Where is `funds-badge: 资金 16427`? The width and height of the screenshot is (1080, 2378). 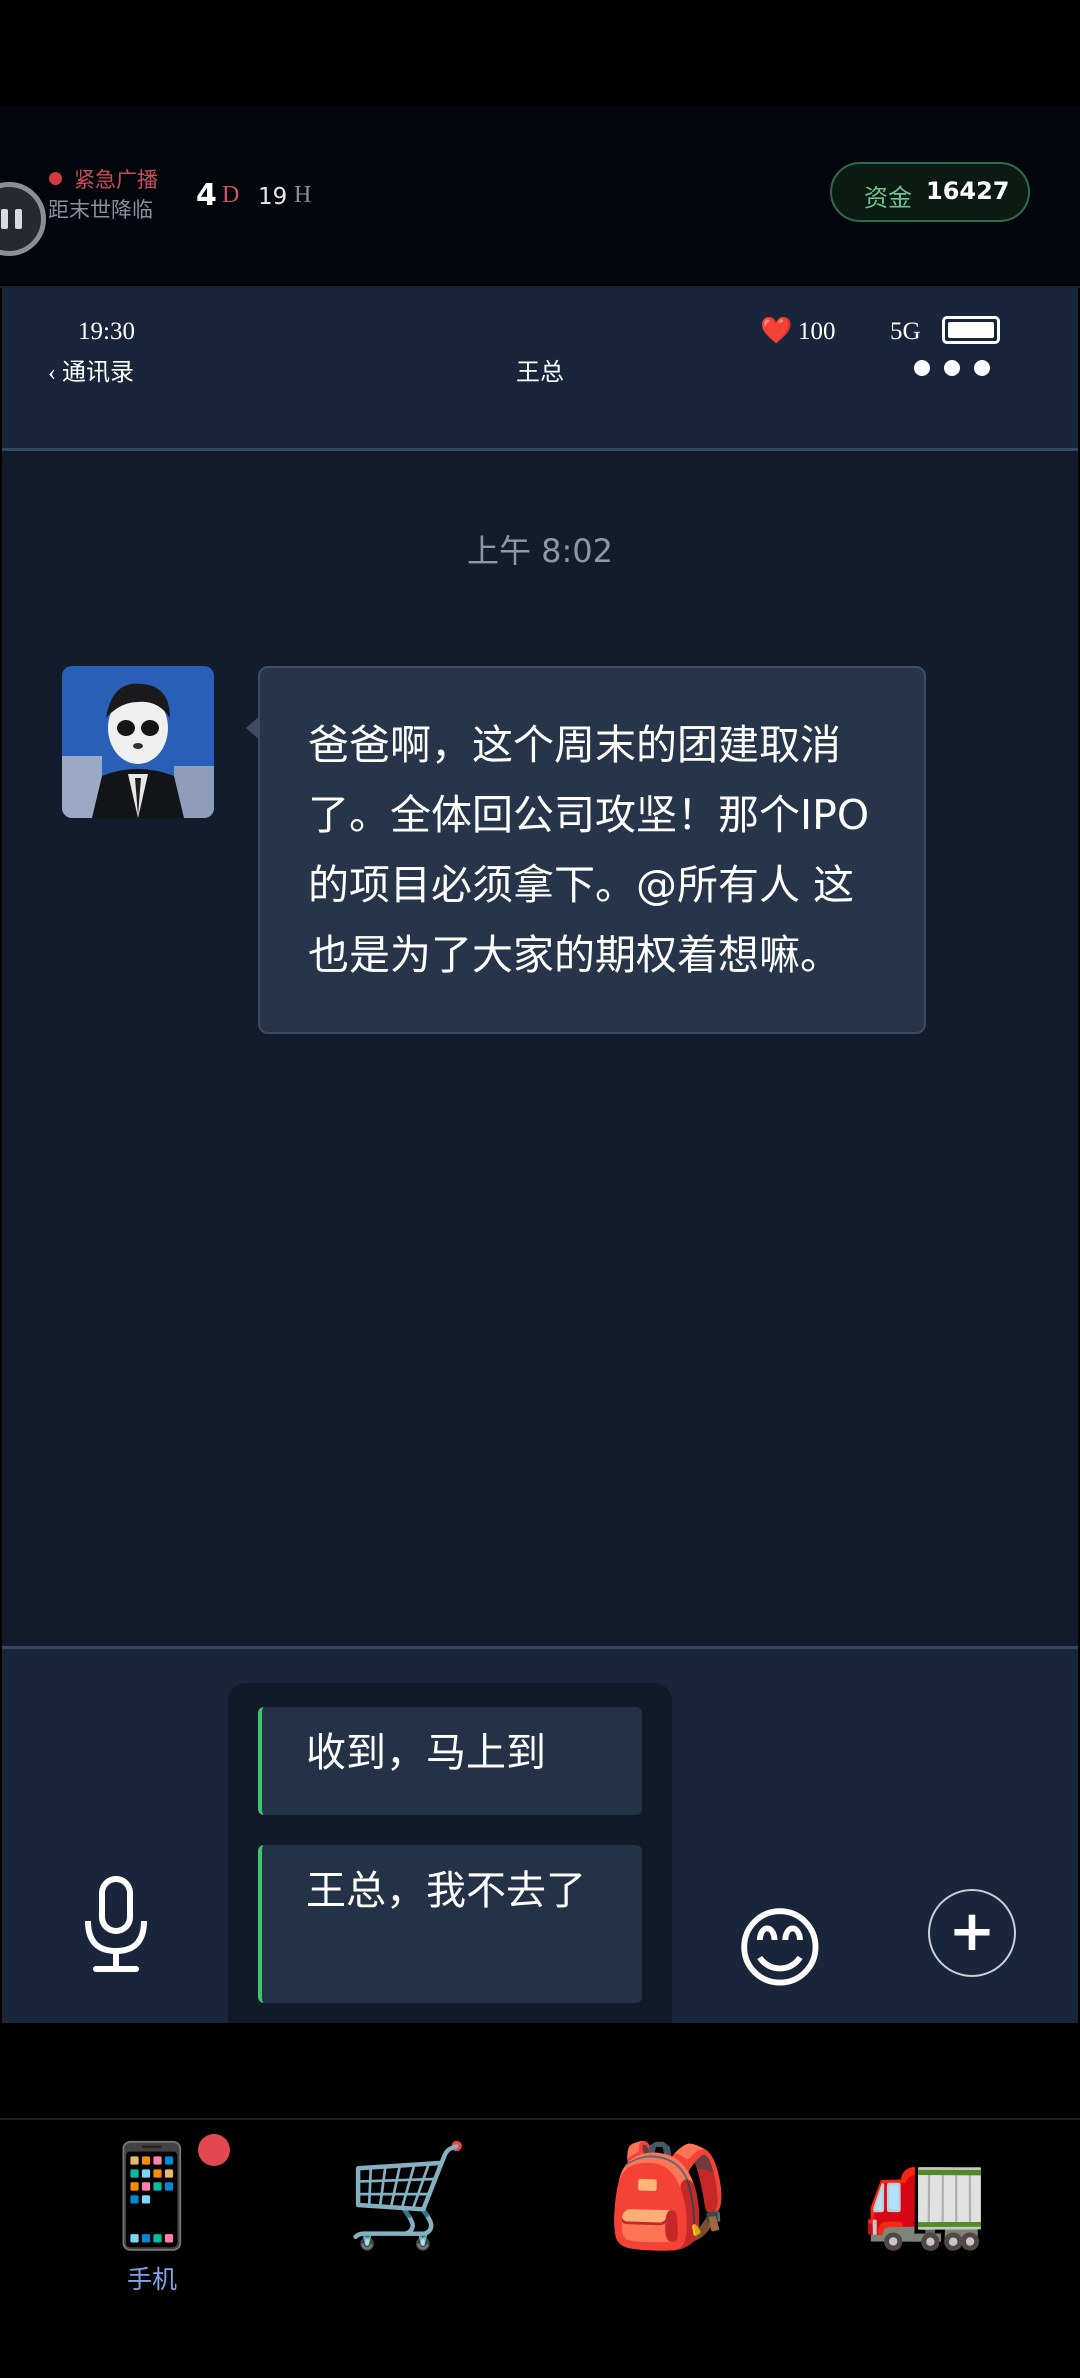
funds-badge: 资金 16427 is located at coordinates (930, 192).